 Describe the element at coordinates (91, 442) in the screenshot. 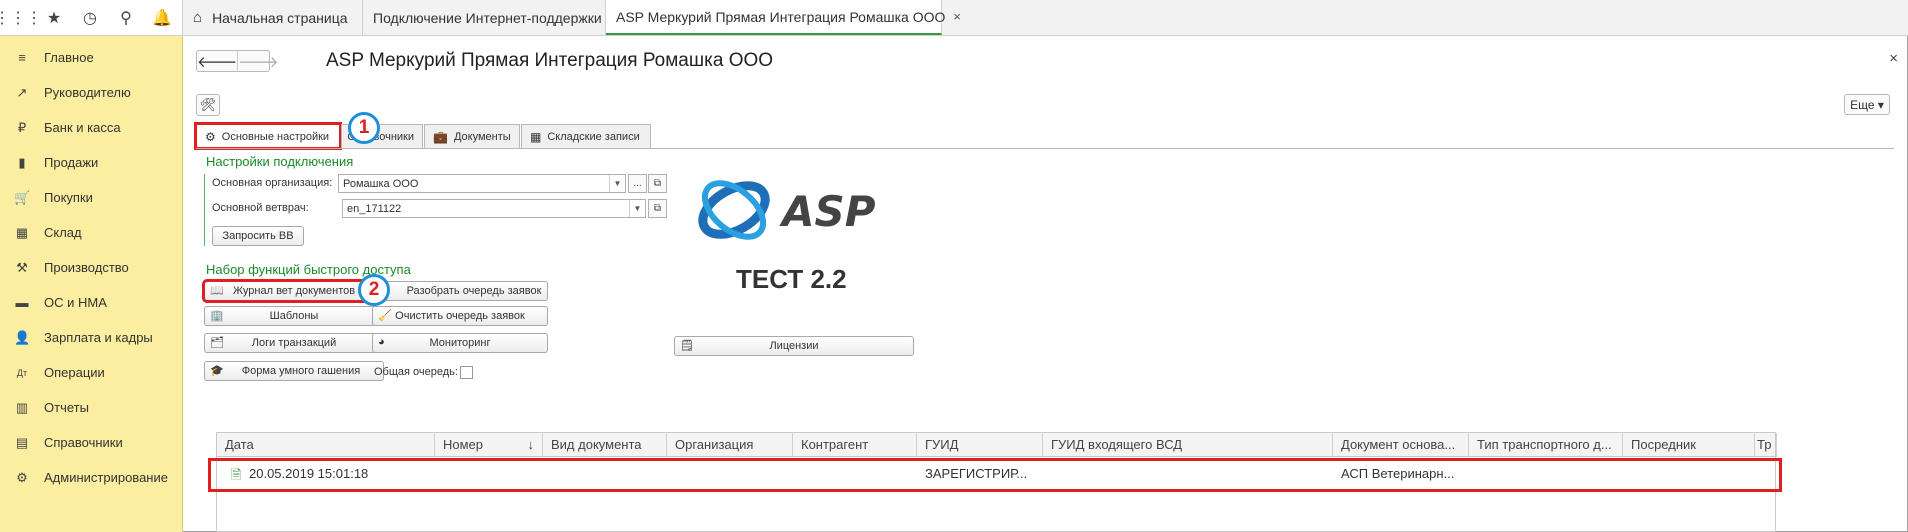

I see `sidebar-item-directories: ▤ Справочники` at that location.